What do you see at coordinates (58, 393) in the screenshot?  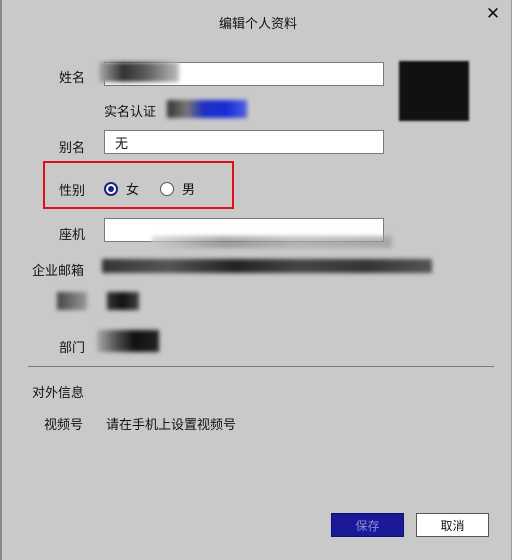 I see `external-section-title: 对外信息` at bounding box center [58, 393].